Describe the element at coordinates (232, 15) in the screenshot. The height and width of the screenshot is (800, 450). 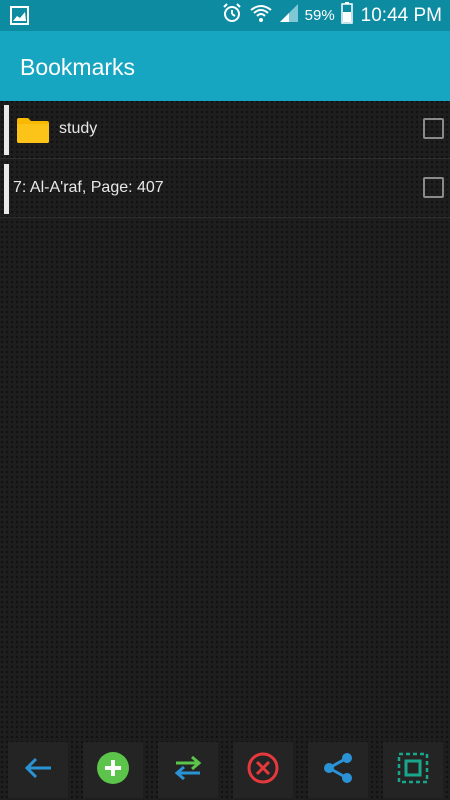
I see `alarm-icon` at that location.